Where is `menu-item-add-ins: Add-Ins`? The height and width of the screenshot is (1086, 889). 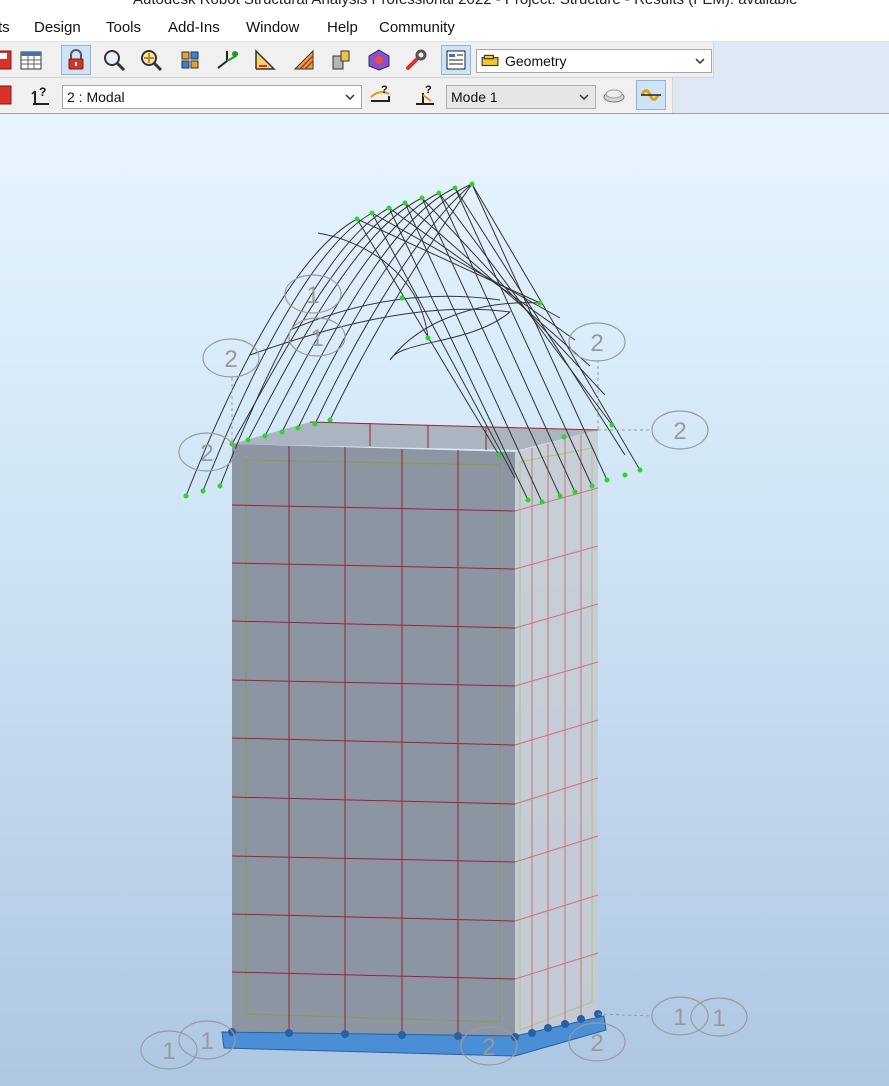 menu-item-add-ins: Add-Ins is located at coordinates (194, 27).